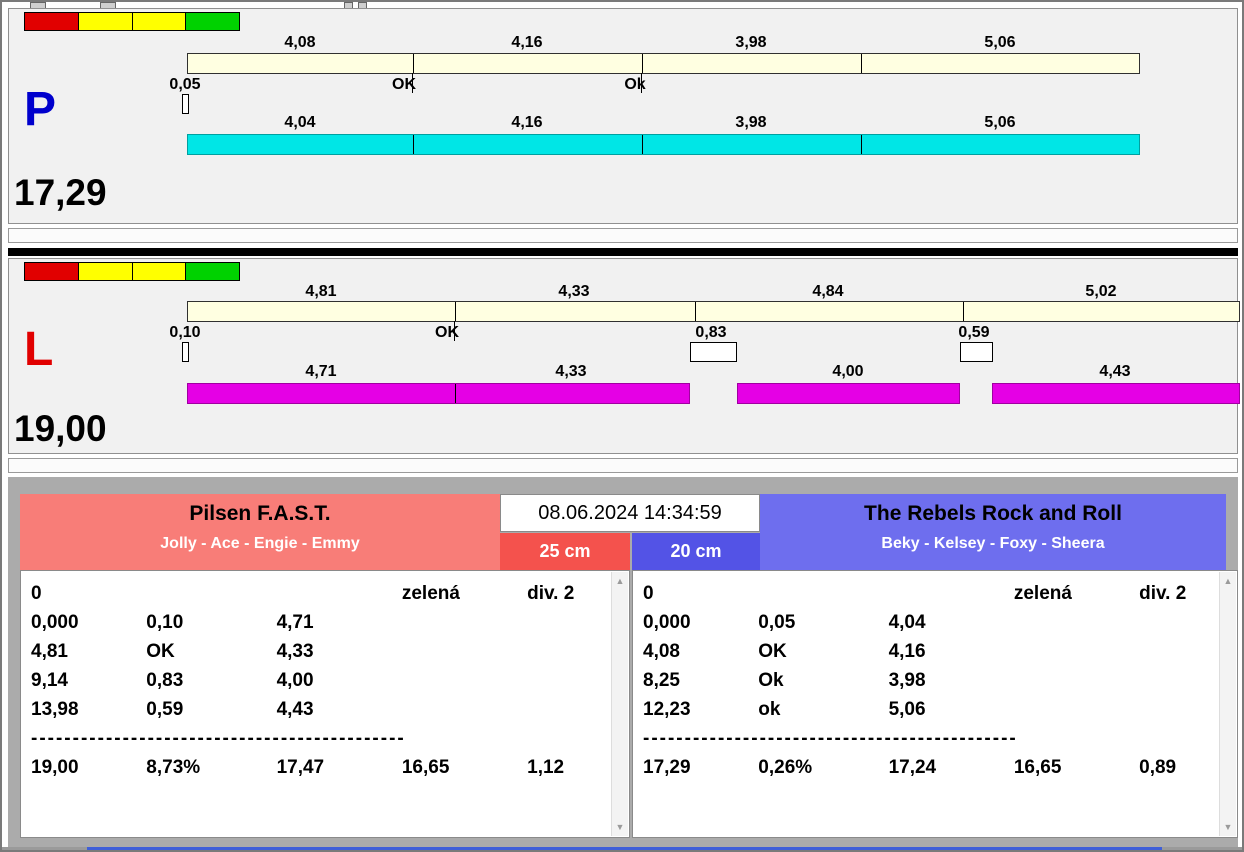 This screenshot has height=852, width=1244. Describe the element at coordinates (260, 513) in the screenshot. I see `left-team-name: Pilsen F.A.S.T.` at that location.